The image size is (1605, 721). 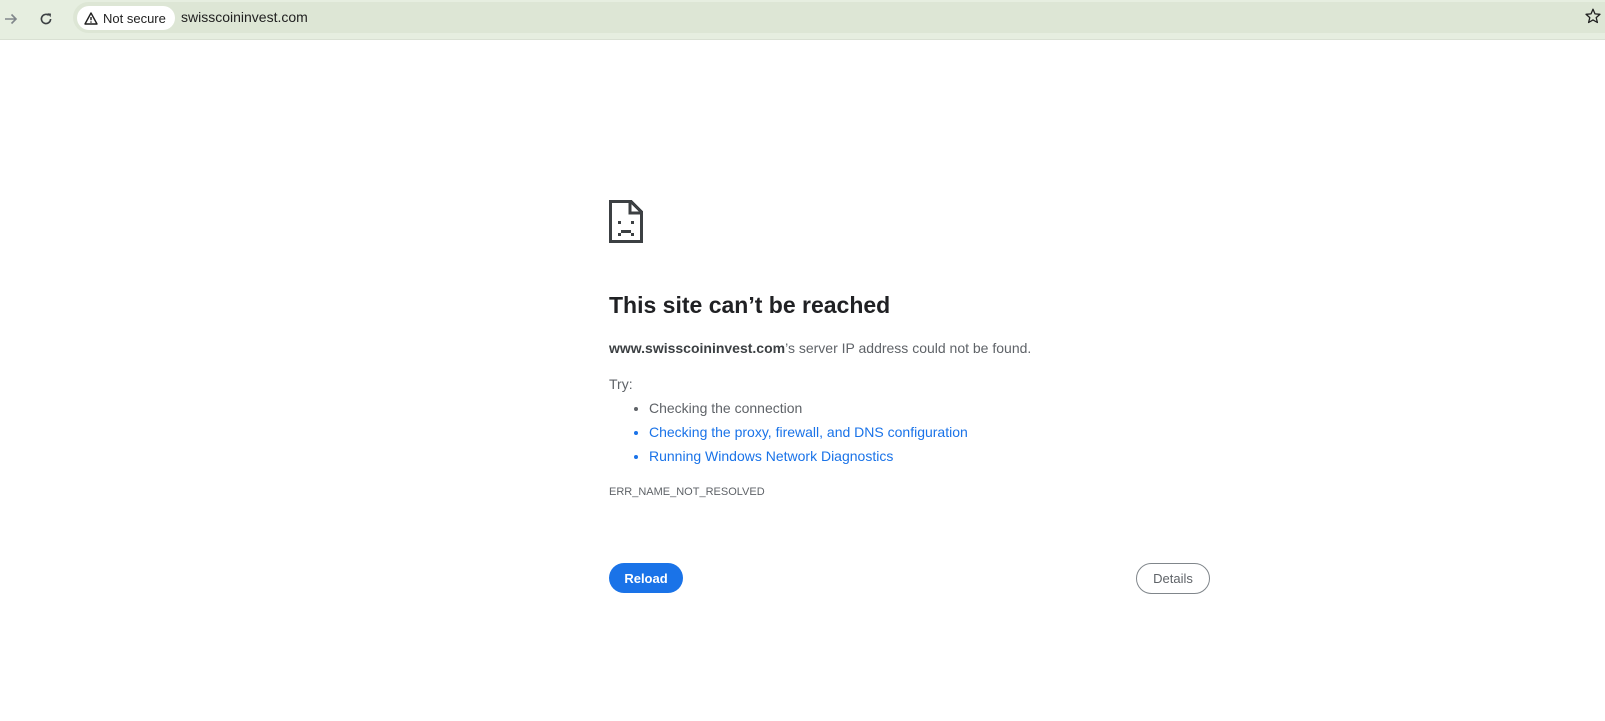 What do you see at coordinates (750, 305) in the screenshot?
I see `error-title: This site can’t be reached` at bounding box center [750, 305].